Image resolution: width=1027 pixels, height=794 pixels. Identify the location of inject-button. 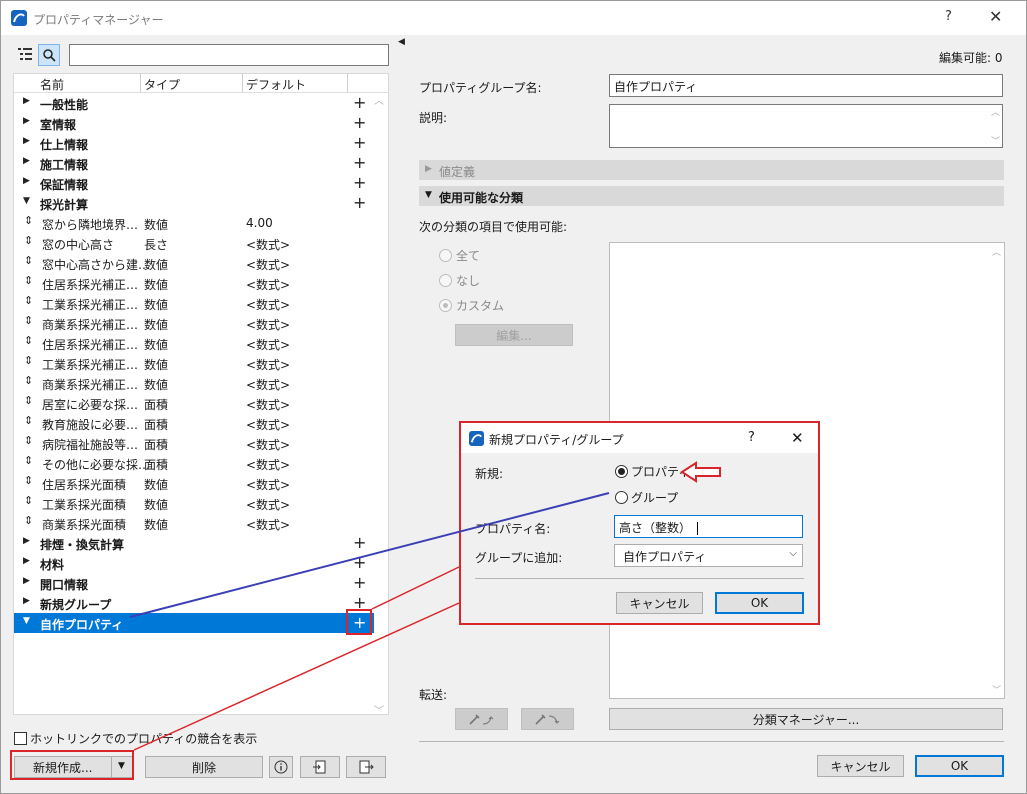
(547, 719).